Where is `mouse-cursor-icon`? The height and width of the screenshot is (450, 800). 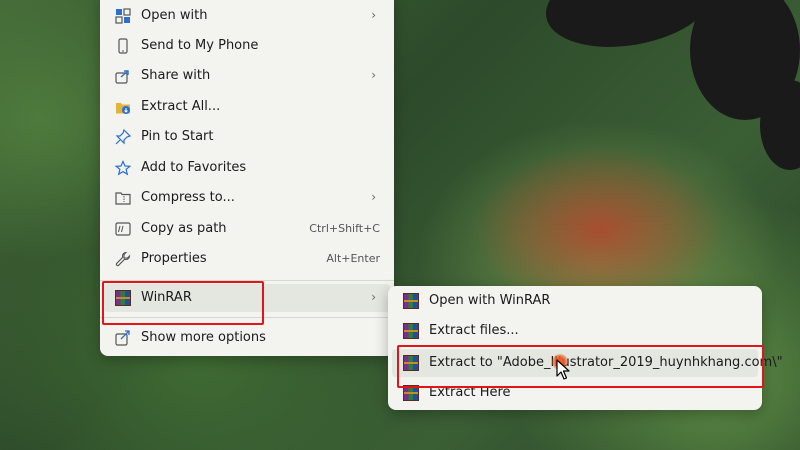
mouse-cursor-icon is located at coordinates (563, 369).